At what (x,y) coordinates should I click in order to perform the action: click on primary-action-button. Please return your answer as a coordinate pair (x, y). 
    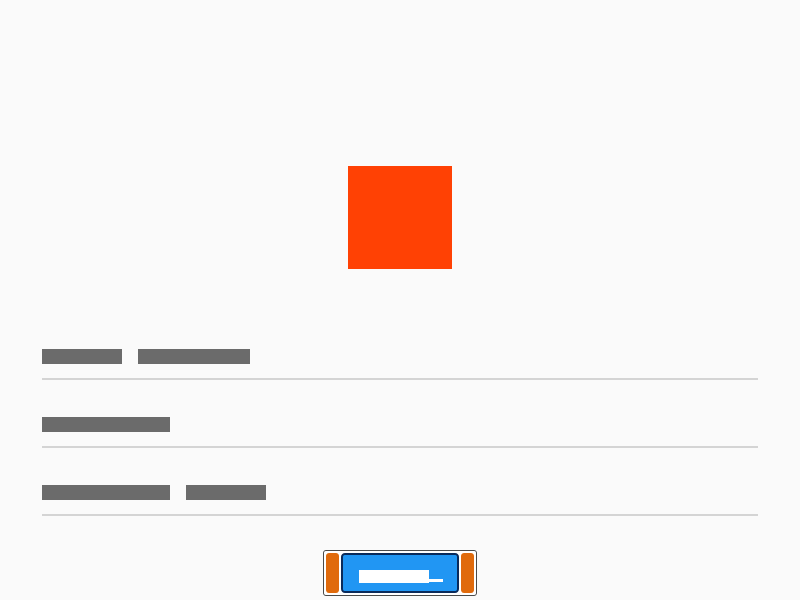
    Looking at the image, I should click on (400, 573).